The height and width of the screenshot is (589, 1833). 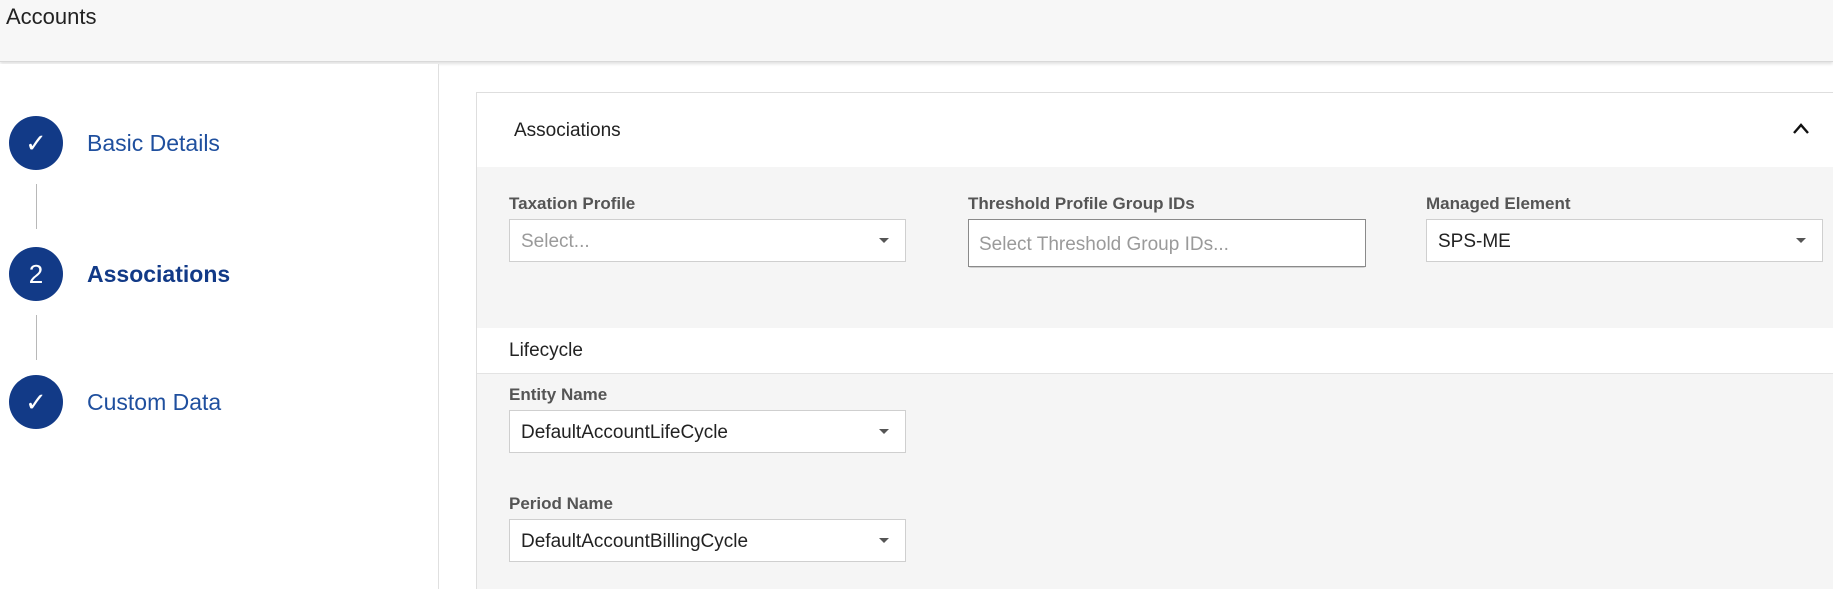 What do you see at coordinates (558, 394) in the screenshot?
I see `field-label: Entity Name` at bounding box center [558, 394].